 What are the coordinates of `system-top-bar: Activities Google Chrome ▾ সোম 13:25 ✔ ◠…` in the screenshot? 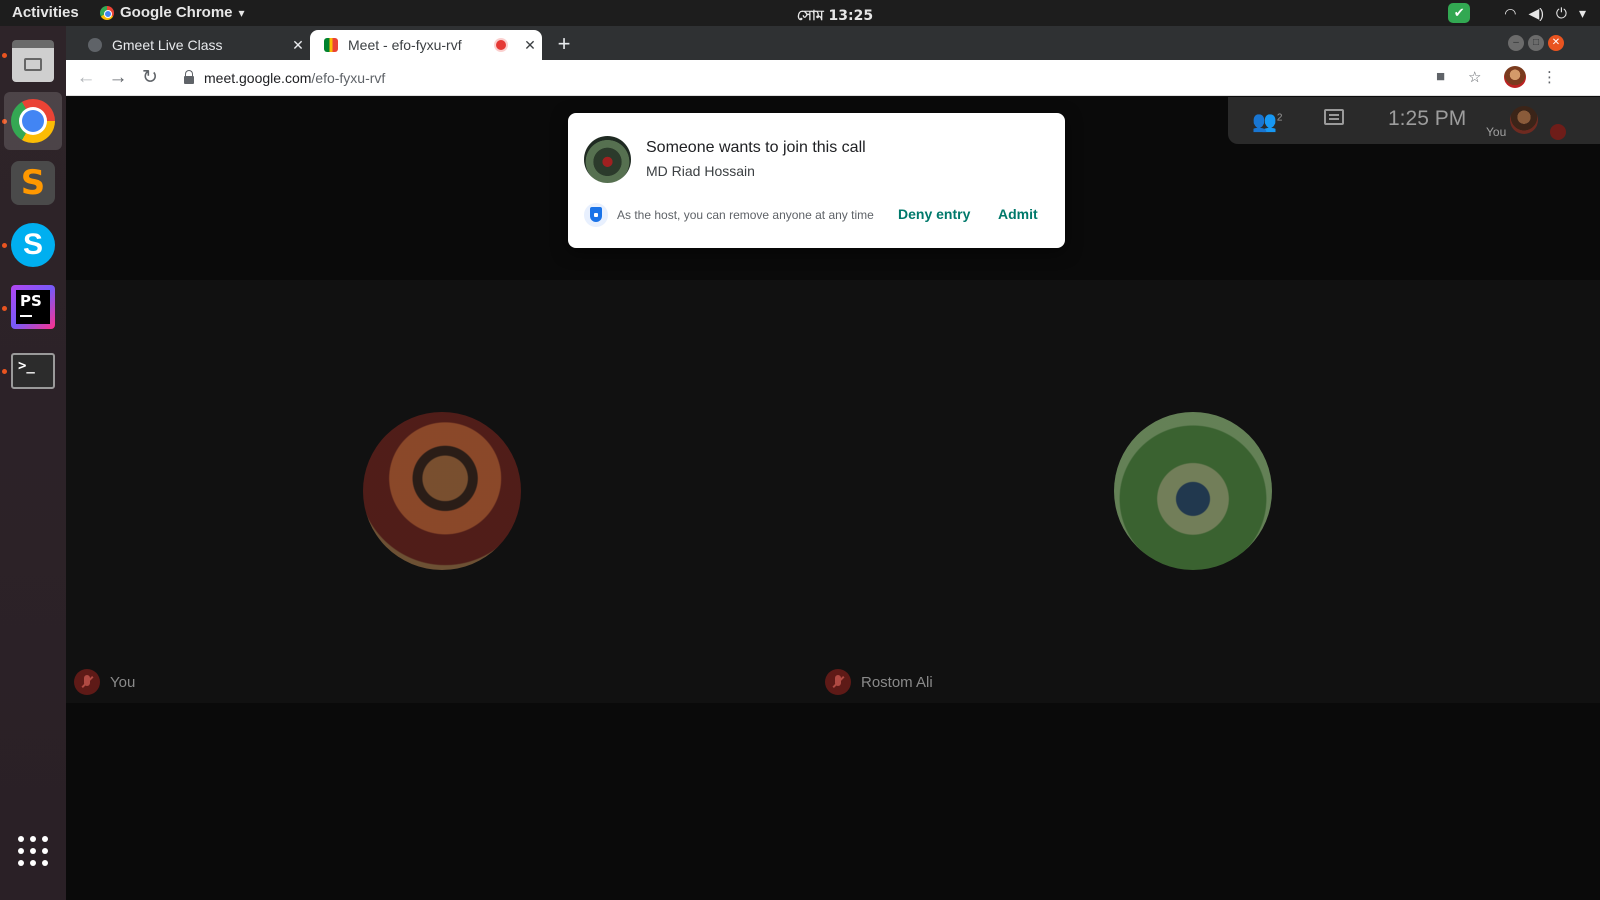 It's located at (800, 13).